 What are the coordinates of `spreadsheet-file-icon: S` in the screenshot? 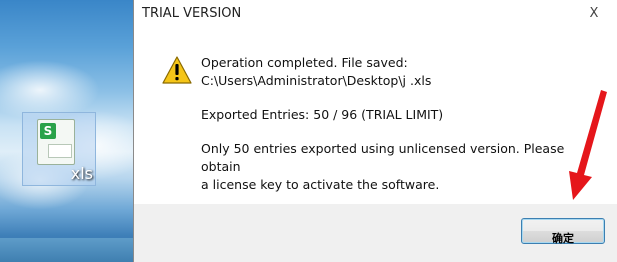 It's located at (56, 142).